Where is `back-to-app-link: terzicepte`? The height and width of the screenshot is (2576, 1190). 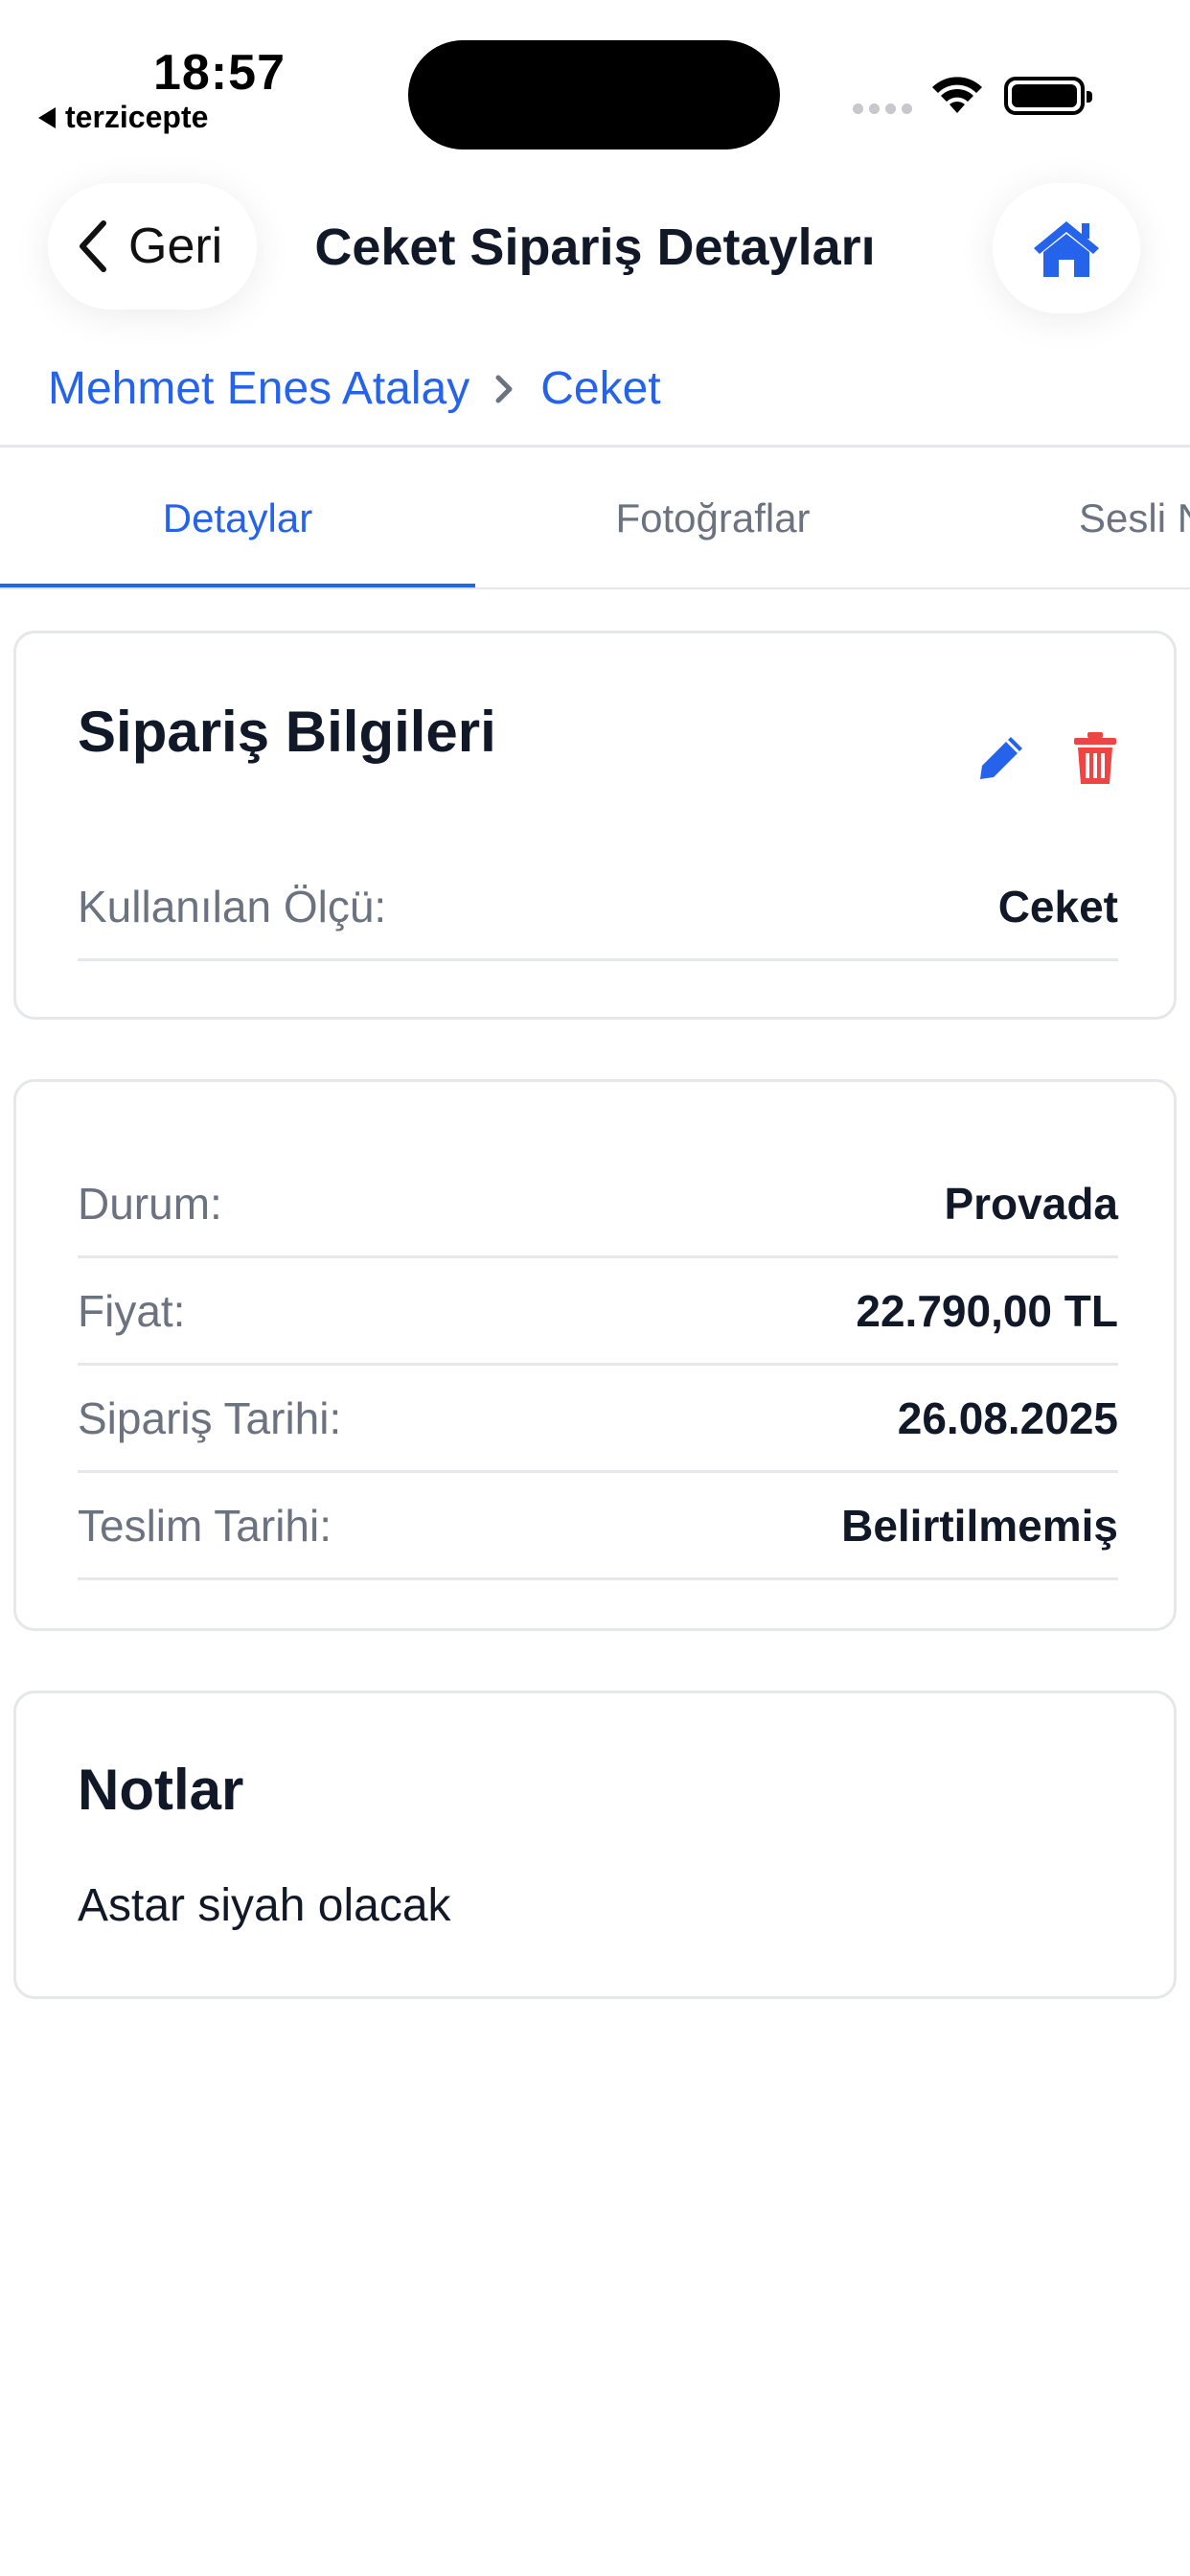 back-to-app-link: terzicepte is located at coordinates (123, 117).